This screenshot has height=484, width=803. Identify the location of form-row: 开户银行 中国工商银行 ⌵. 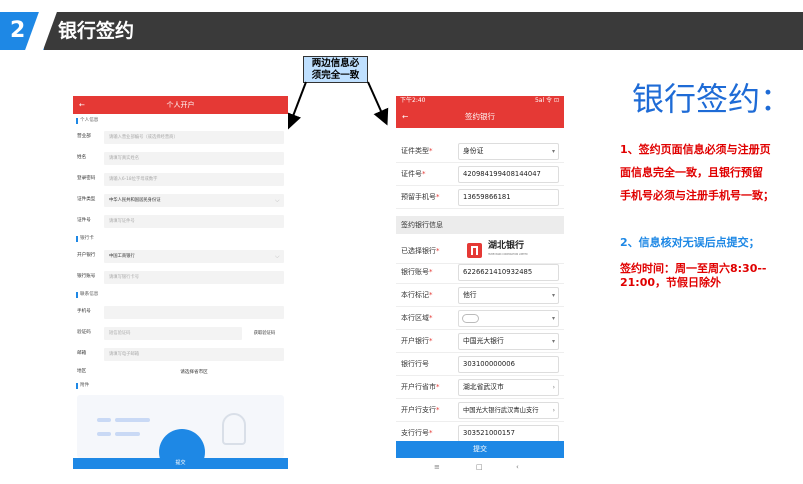
(180, 256).